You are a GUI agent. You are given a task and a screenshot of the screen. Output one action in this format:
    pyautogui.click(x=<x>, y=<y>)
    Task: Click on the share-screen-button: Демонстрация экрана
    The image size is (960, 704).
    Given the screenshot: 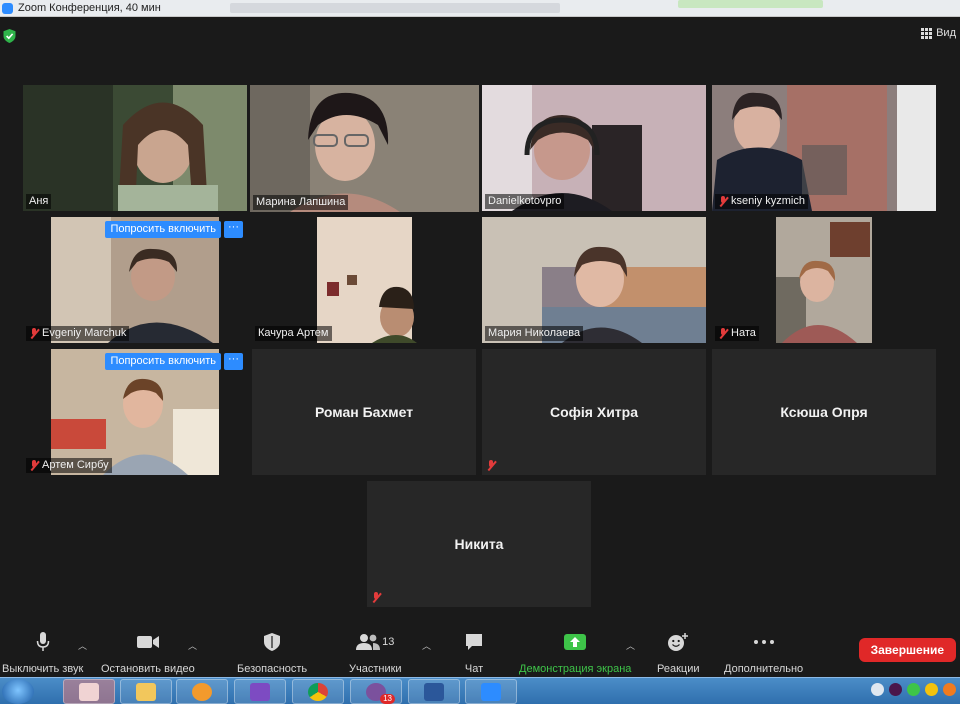 What is the action you would take?
    pyautogui.click(x=575, y=653)
    